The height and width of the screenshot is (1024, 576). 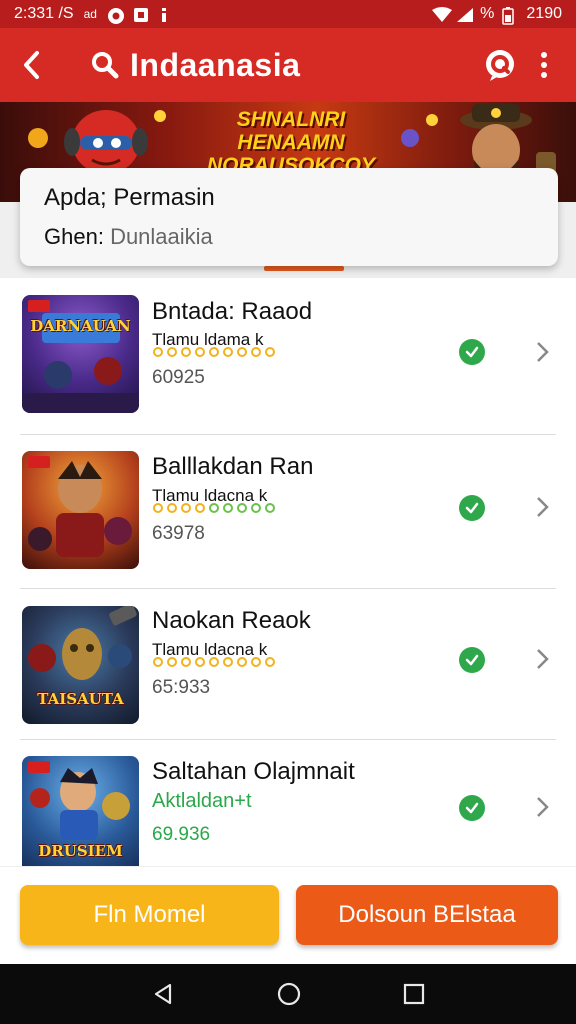 What do you see at coordinates (44, 13) in the screenshot?
I see `status-time: 2:331 /S` at bounding box center [44, 13].